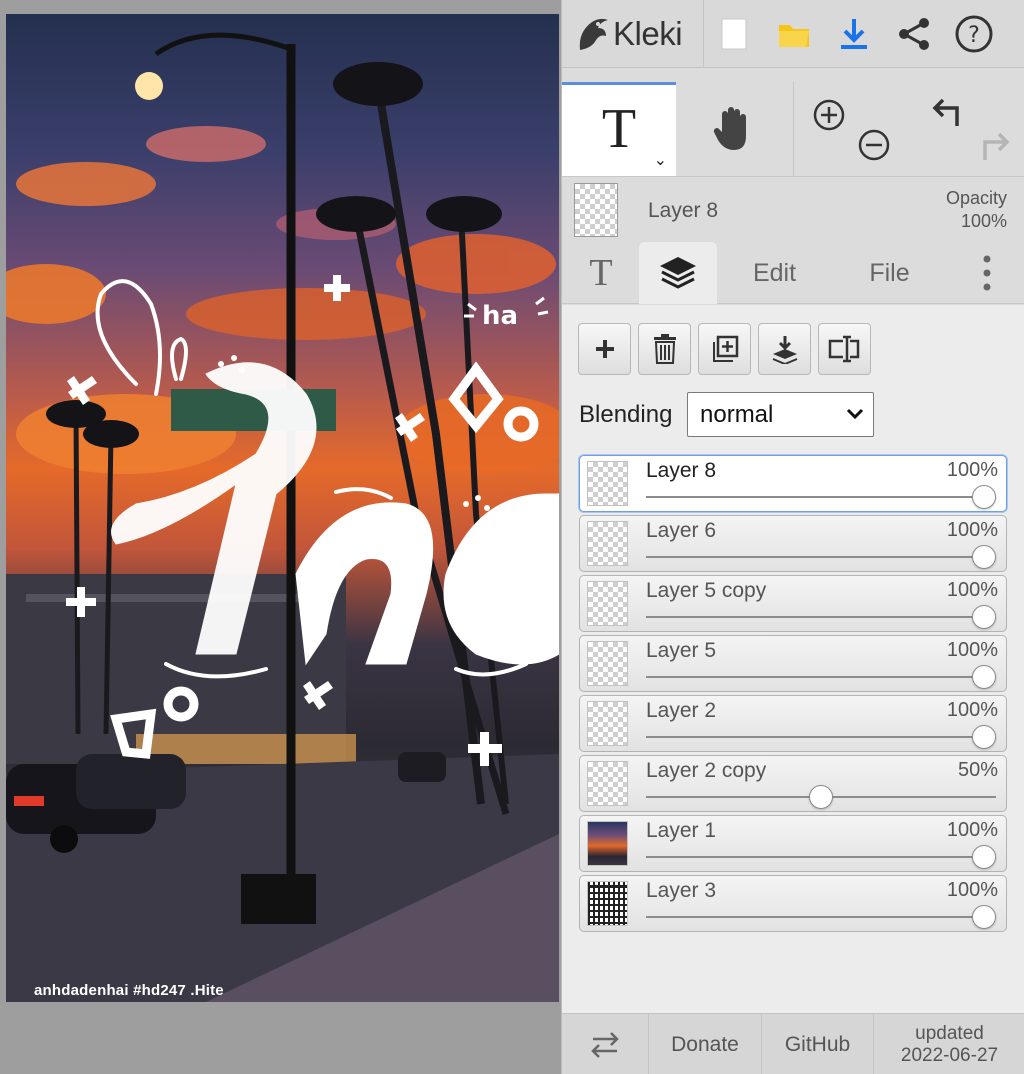 This screenshot has height=1074, width=1024. What do you see at coordinates (793, 663) in the screenshot?
I see `layer-row: Layer 5 100%` at bounding box center [793, 663].